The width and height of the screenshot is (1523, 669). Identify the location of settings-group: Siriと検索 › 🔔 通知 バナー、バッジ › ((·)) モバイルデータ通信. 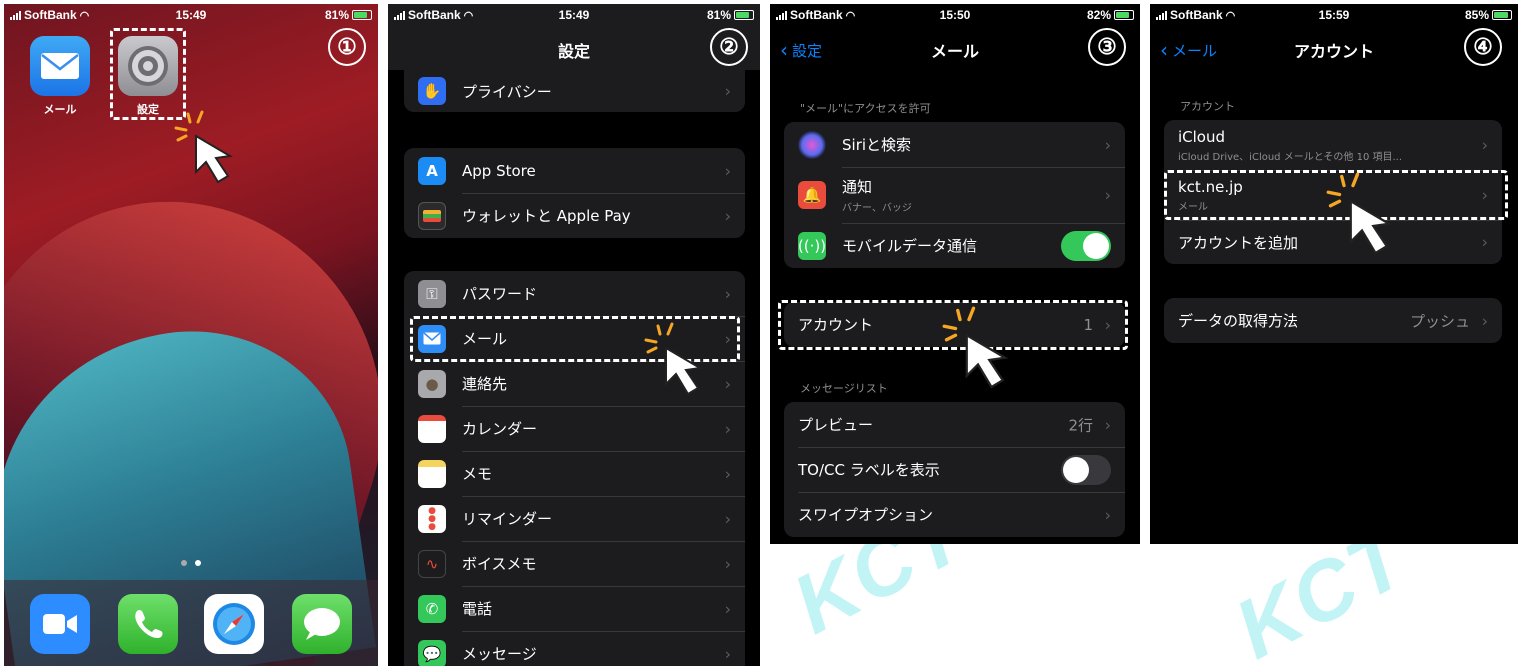
(954, 195).